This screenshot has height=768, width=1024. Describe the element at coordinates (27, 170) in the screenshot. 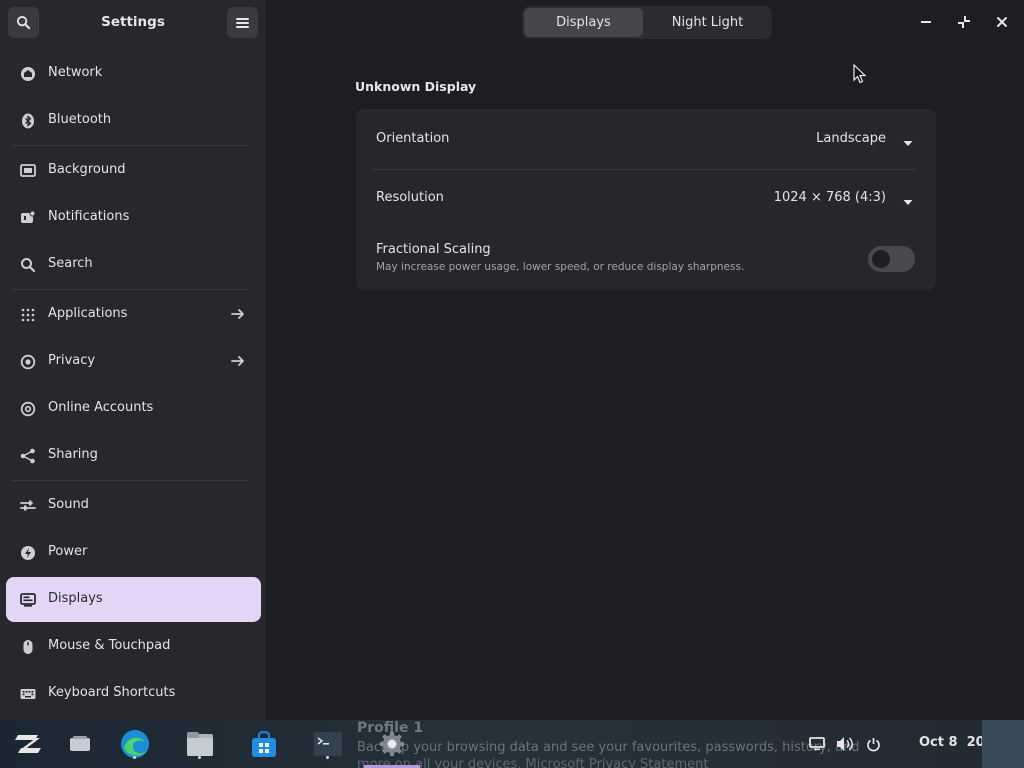

I see `background-icon` at that location.